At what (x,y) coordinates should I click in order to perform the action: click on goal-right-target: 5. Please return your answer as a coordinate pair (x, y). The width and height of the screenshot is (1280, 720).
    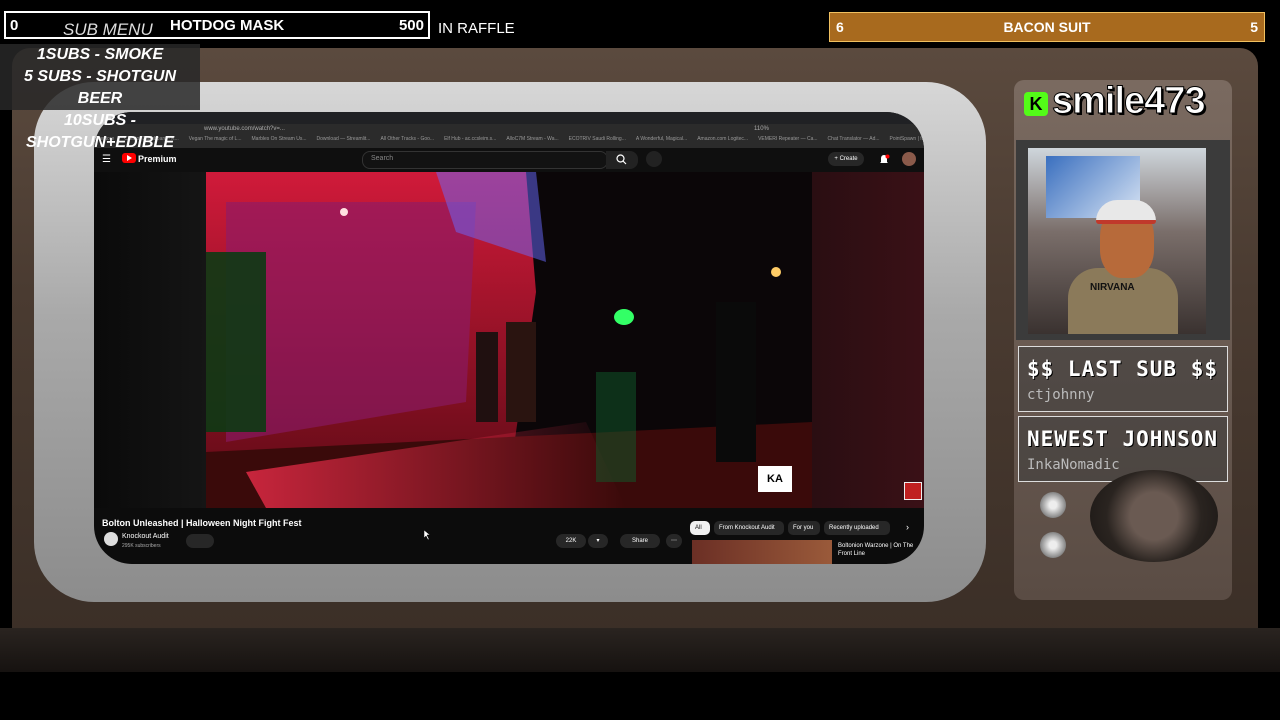
    Looking at the image, I should click on (1254, 27).